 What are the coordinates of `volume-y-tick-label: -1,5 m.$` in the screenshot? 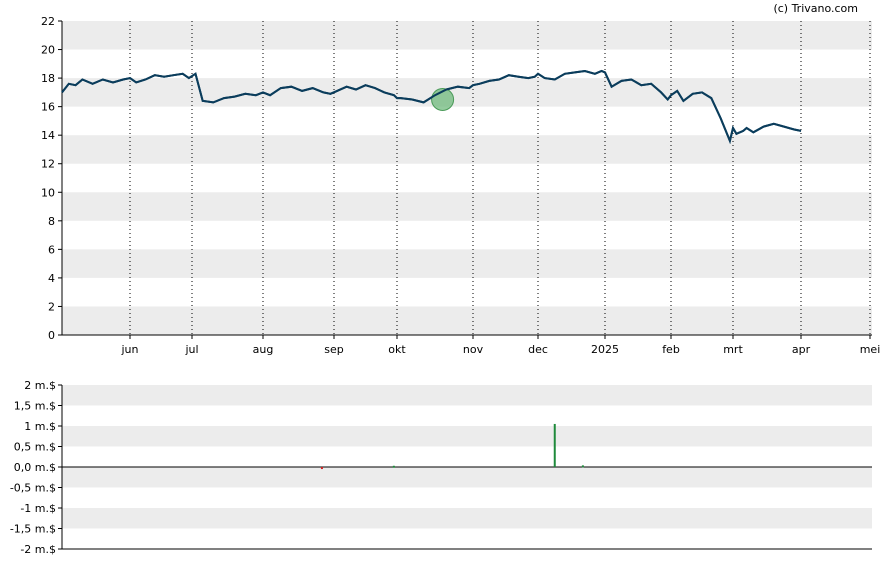 It's located at (33, 529).